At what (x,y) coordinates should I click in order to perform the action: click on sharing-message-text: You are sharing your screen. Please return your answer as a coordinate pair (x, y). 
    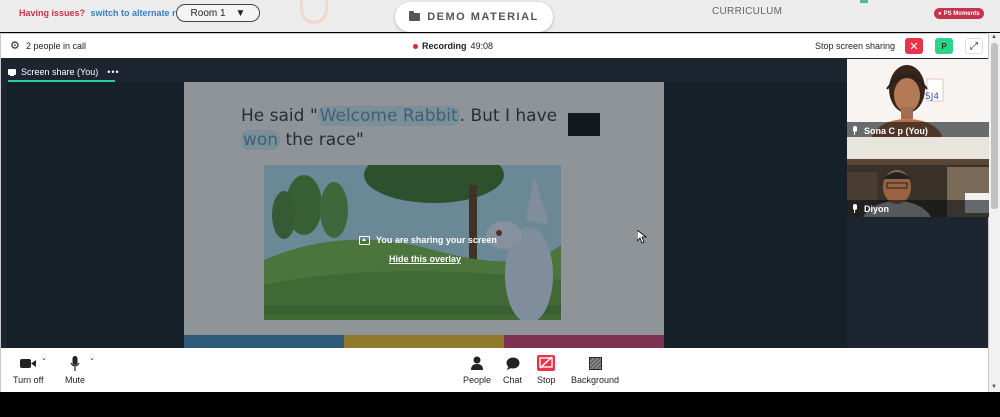
    Looking at the image, I should click on (436, 240).